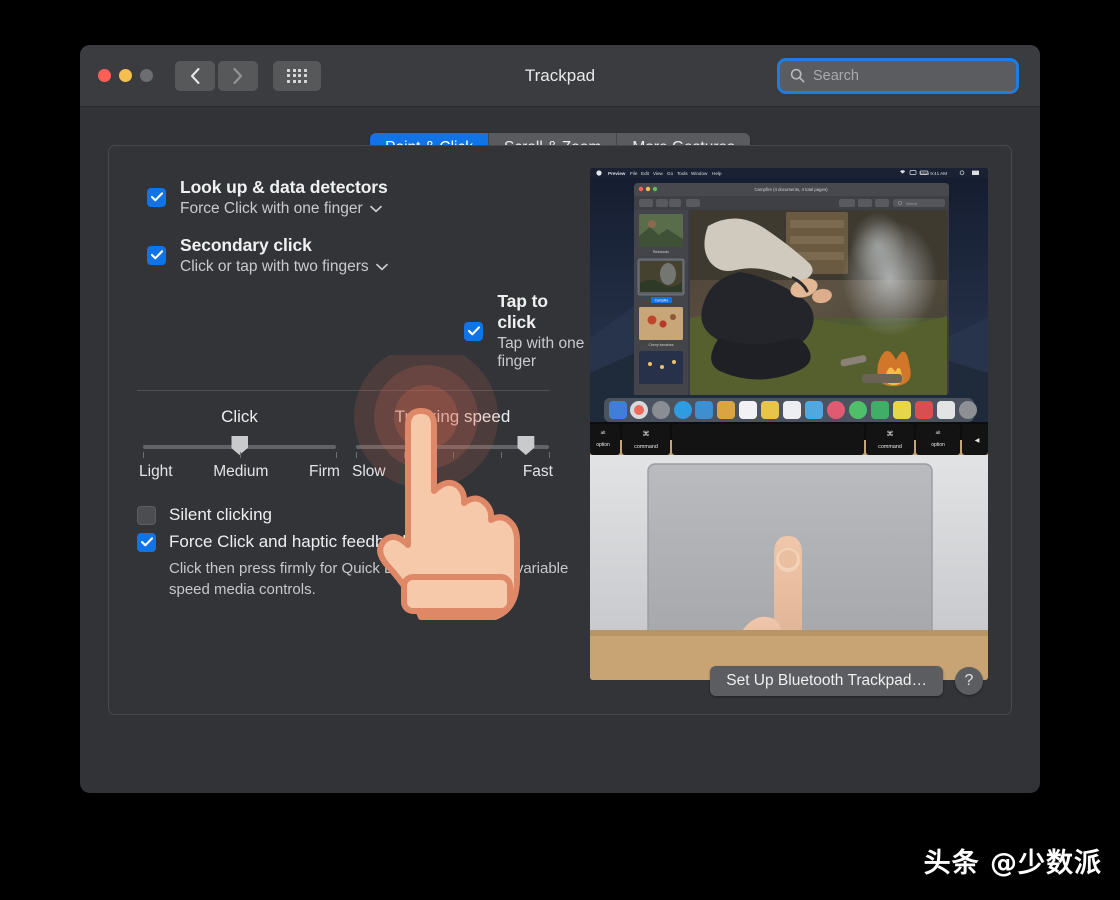 This screenshot has width=1120, height=900. What do you see at coordinates (343, 390) in the screenshot?
I see `divider` at bounding box center [343, 390].